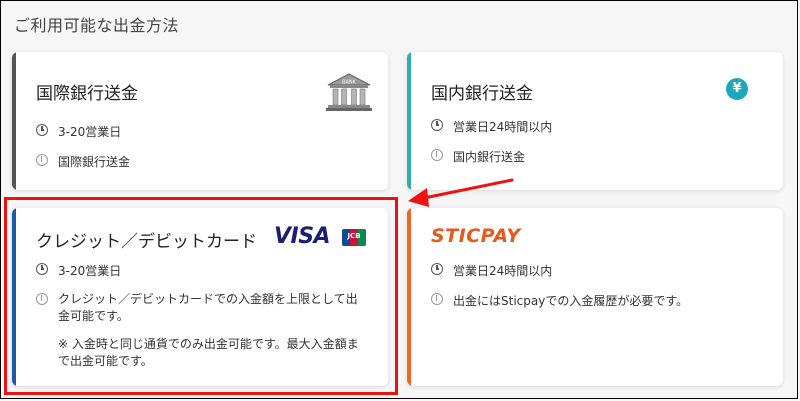 The height and width of the screenshot is (401, 800). I want to click on bank-icon: BANK, so click(349, 92).